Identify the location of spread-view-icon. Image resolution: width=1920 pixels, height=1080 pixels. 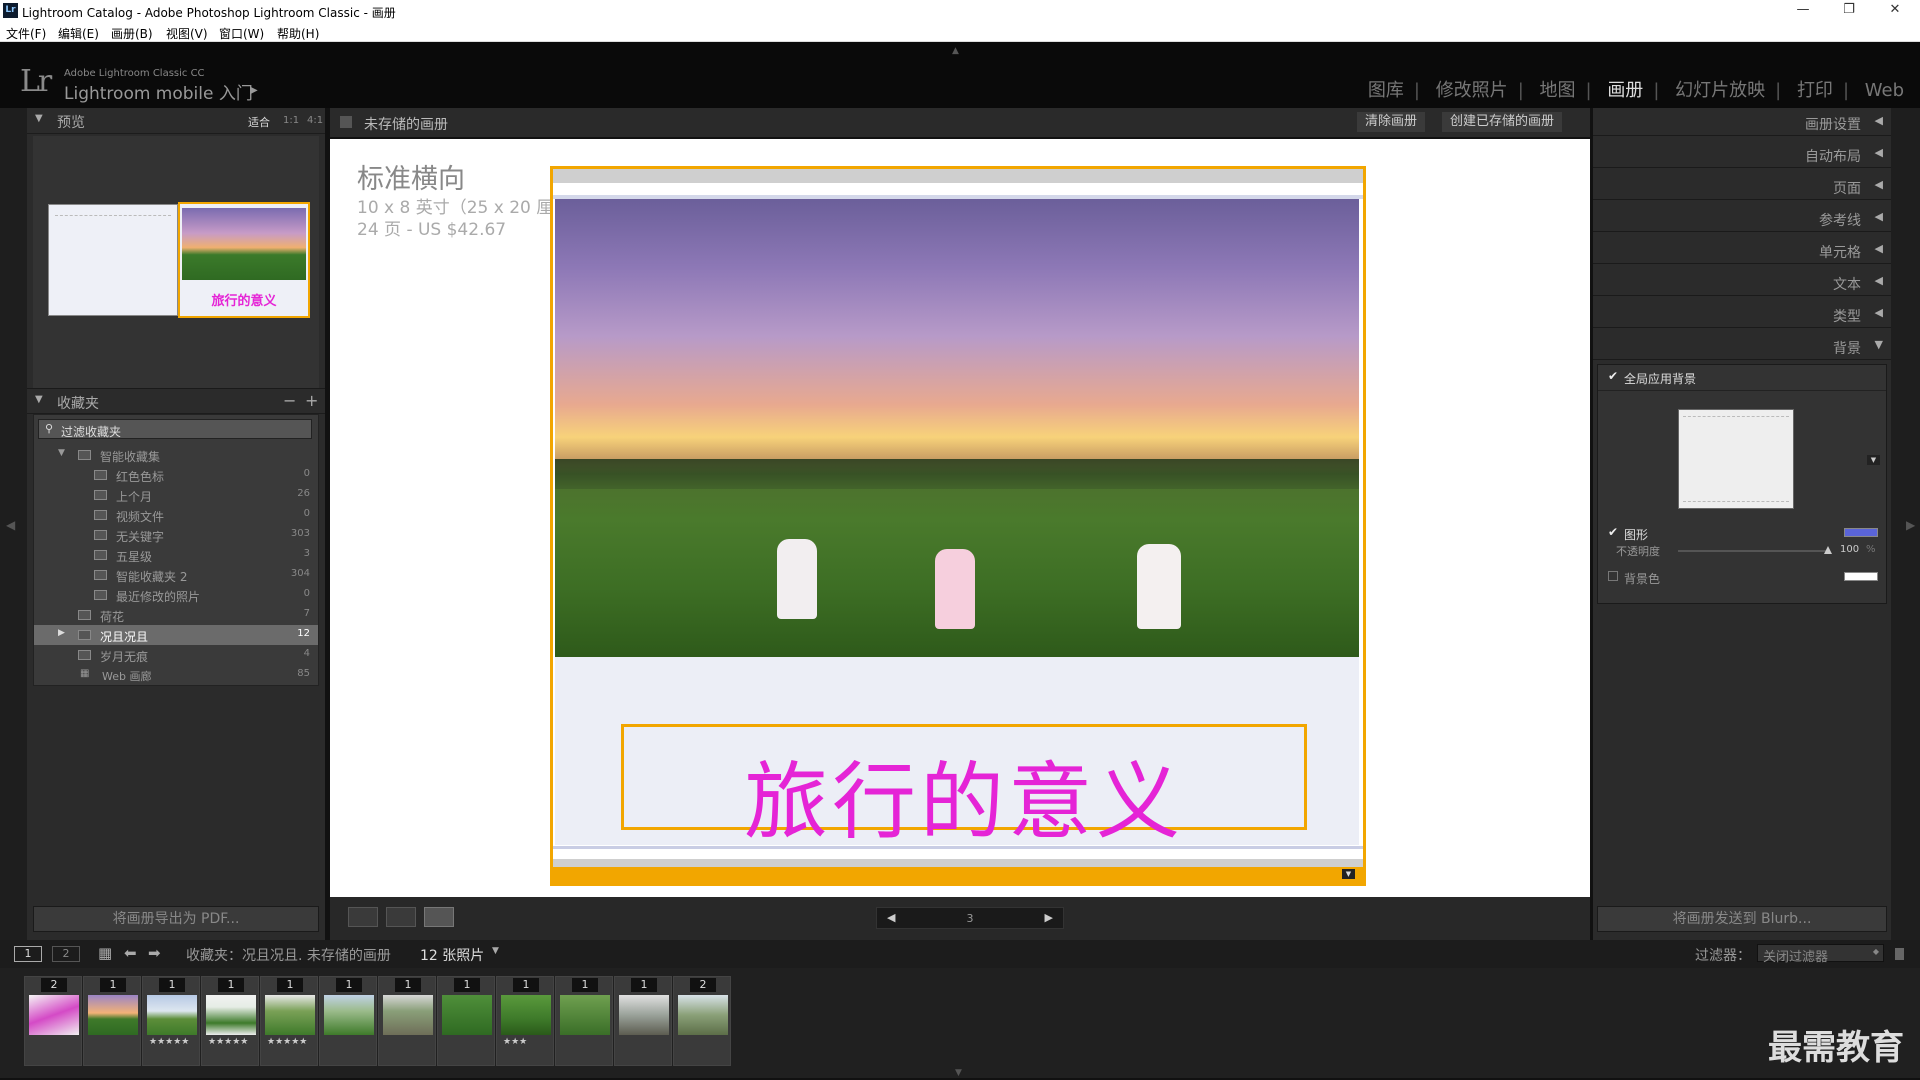
(401, 917).